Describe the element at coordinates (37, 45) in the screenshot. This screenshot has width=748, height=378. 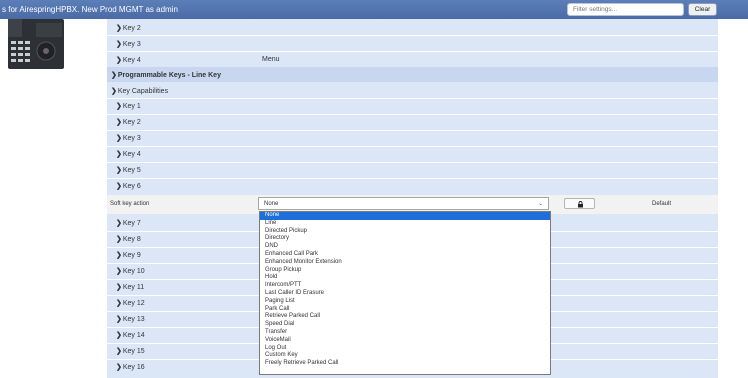
I see `phone-image` at that location.